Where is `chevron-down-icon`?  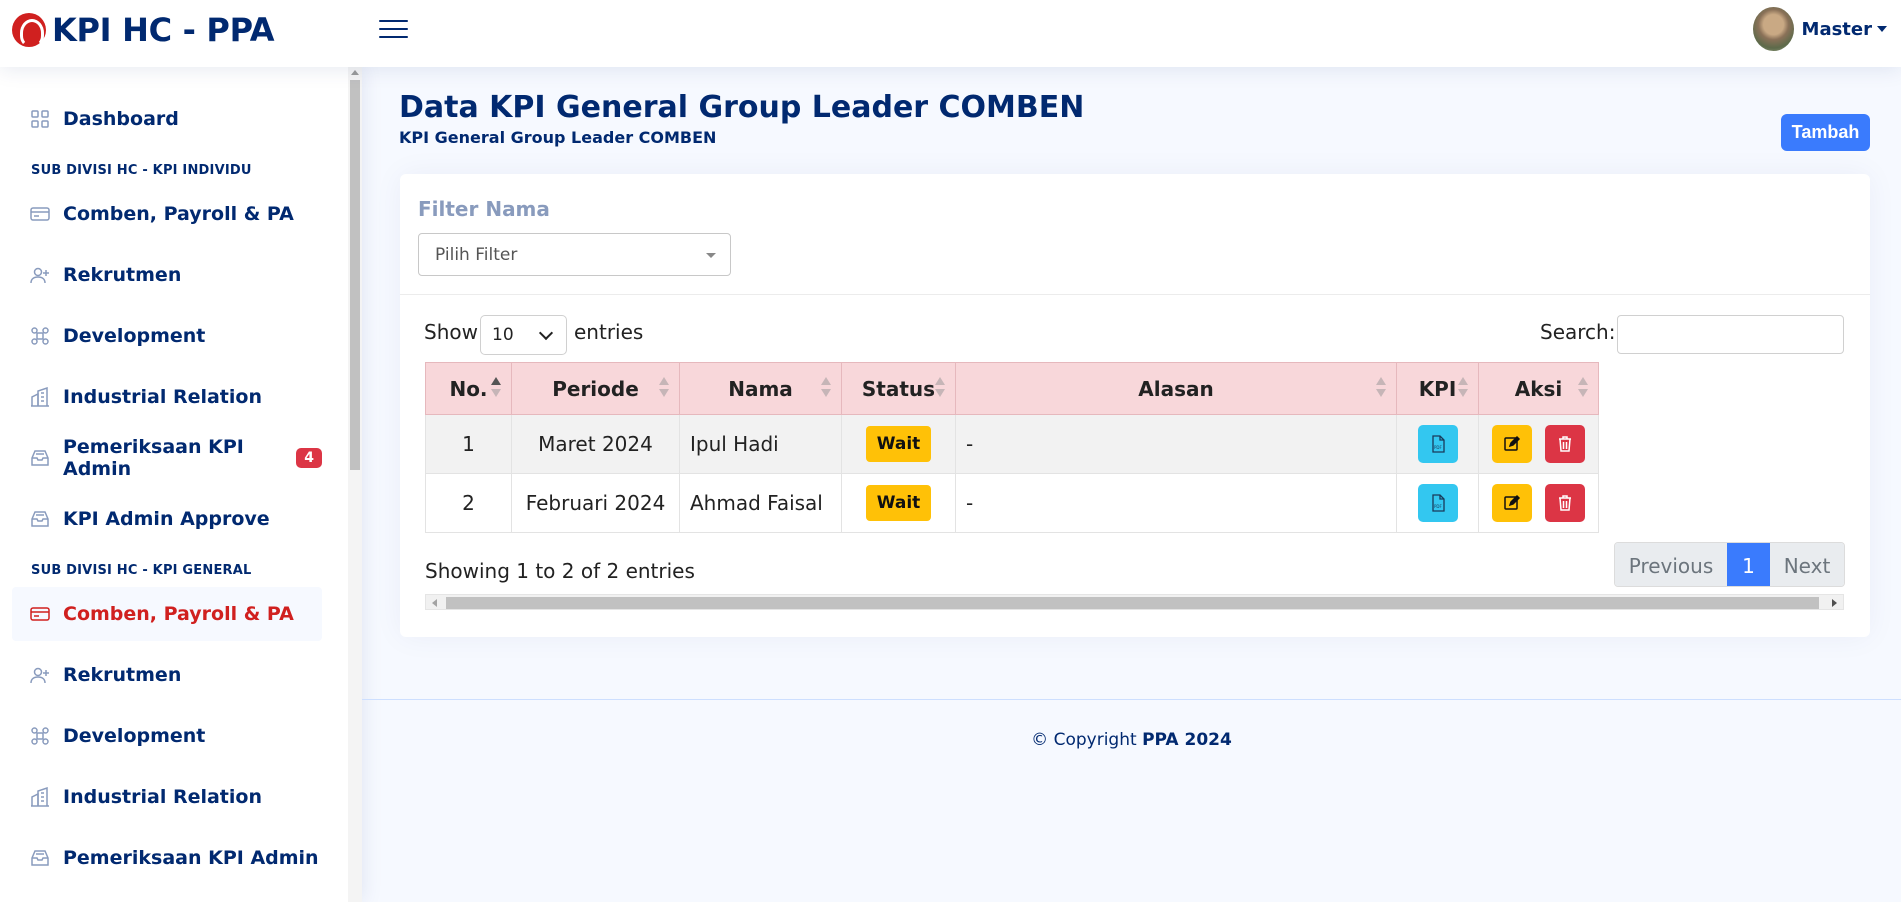 chevron-down-icon is located at coordinates (1882, 29).